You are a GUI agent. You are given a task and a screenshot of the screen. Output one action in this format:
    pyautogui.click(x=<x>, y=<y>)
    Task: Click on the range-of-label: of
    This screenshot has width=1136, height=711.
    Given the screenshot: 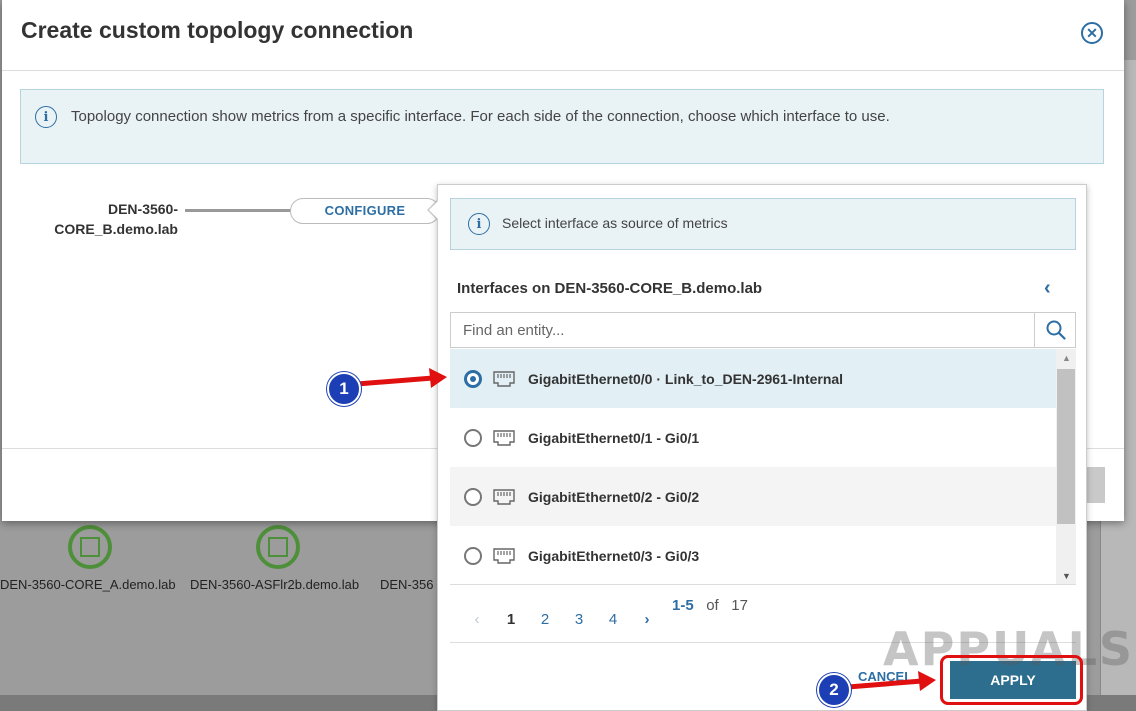 What is the action you would take?
    pyautogui.click(x=712, y=605)
    